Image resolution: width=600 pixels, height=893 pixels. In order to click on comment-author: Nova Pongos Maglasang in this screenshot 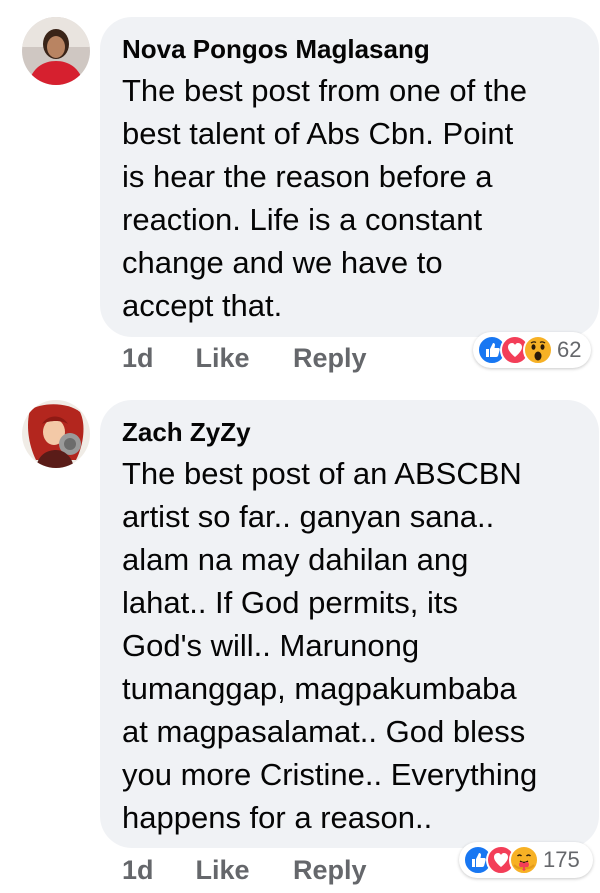, I will do `click(350, 49)`.